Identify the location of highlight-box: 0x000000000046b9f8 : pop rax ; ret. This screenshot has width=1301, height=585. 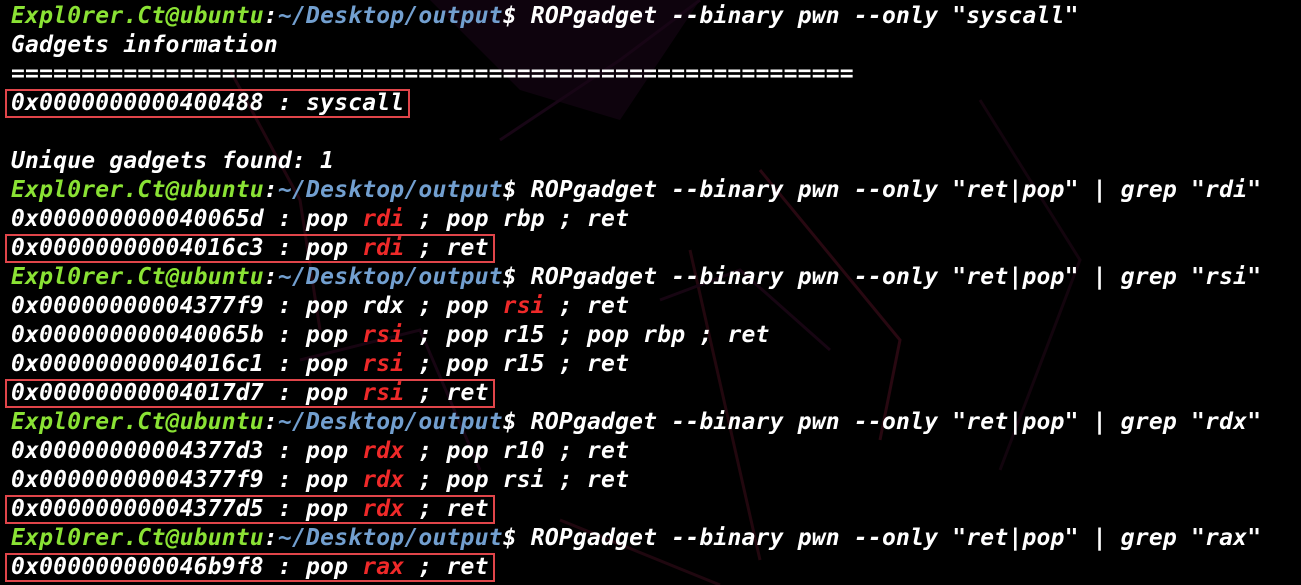
(250, 567).